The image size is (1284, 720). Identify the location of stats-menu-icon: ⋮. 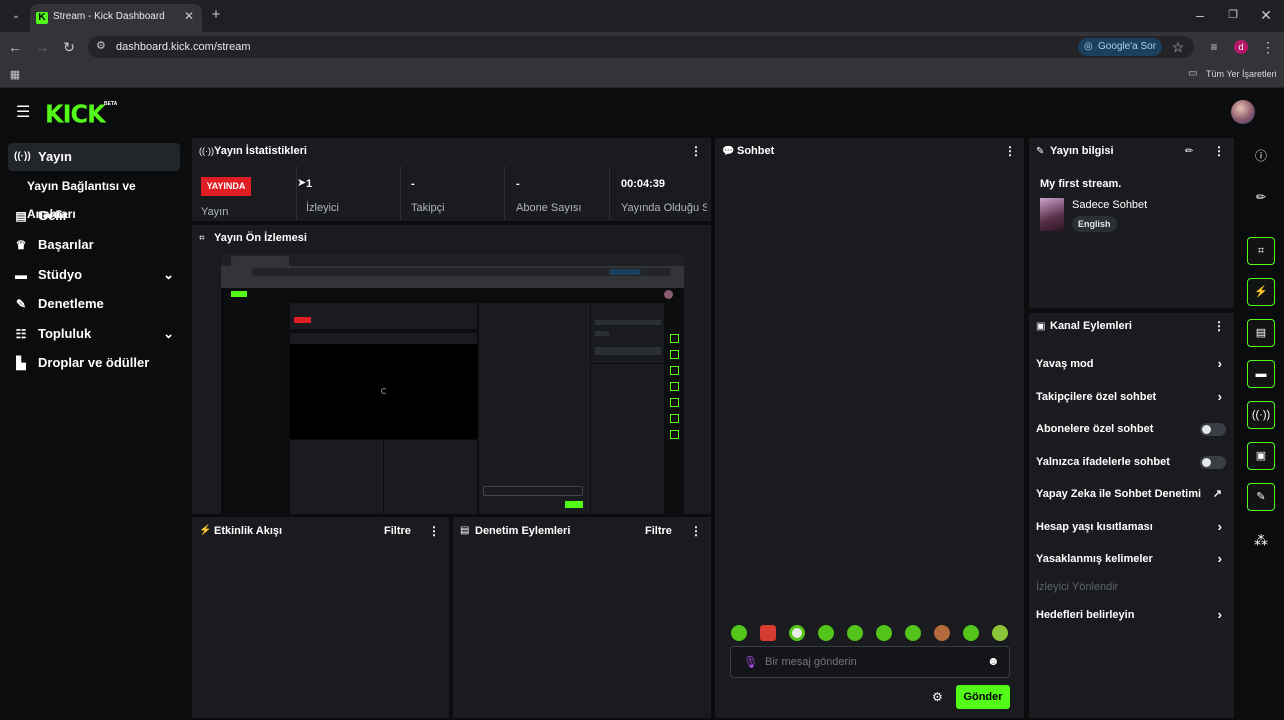
(696, 151).